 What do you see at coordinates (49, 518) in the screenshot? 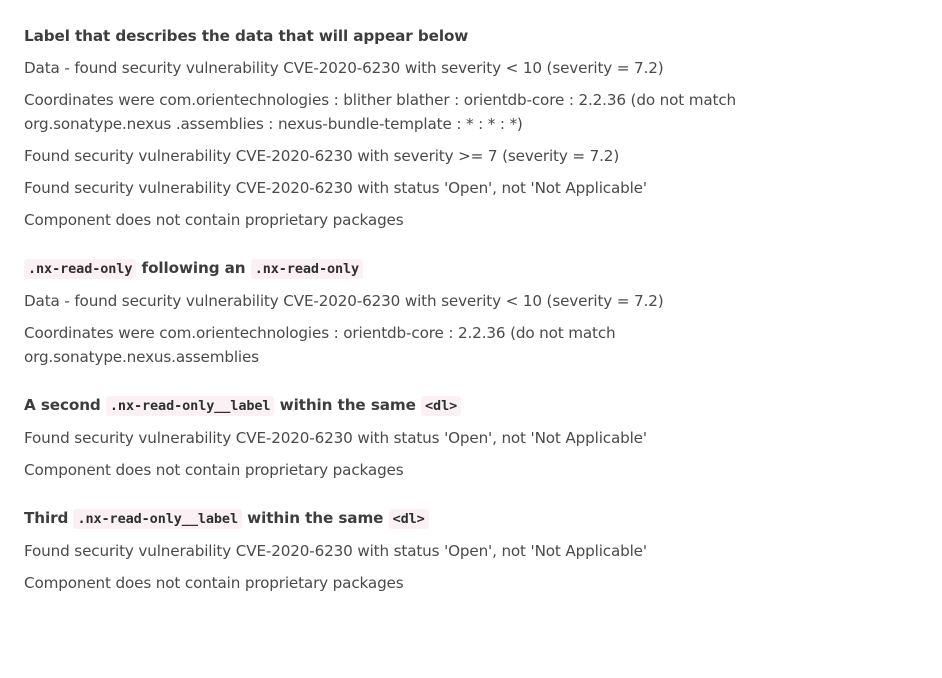
I see `label-text: Third` at bounding box center [49, 518].